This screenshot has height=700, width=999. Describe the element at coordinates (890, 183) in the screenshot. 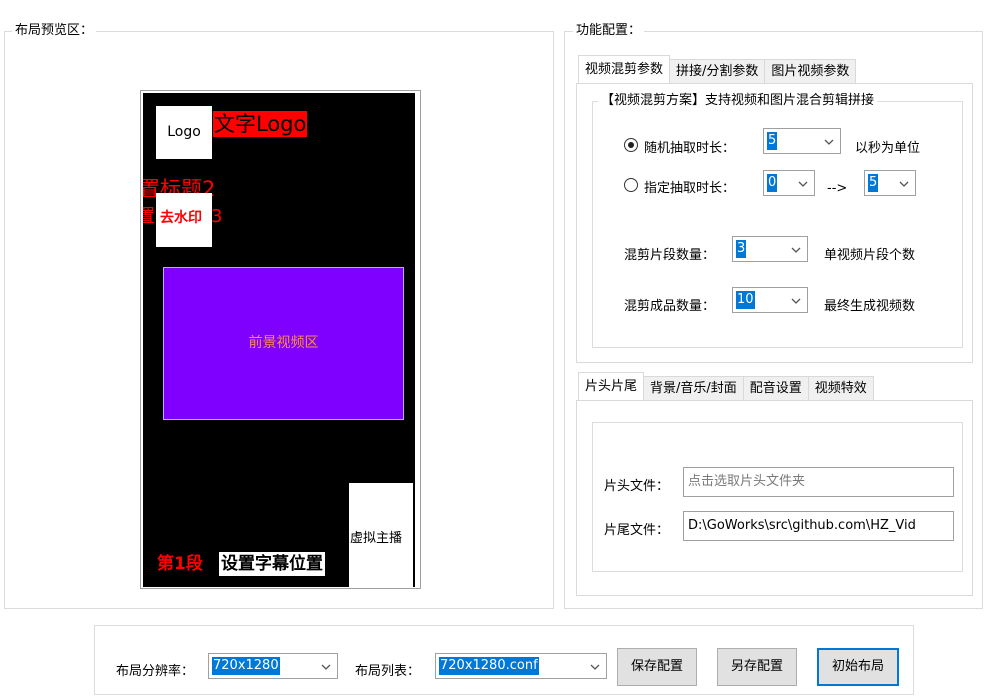

I see `fixed-duration-to-select: 5` at that location.